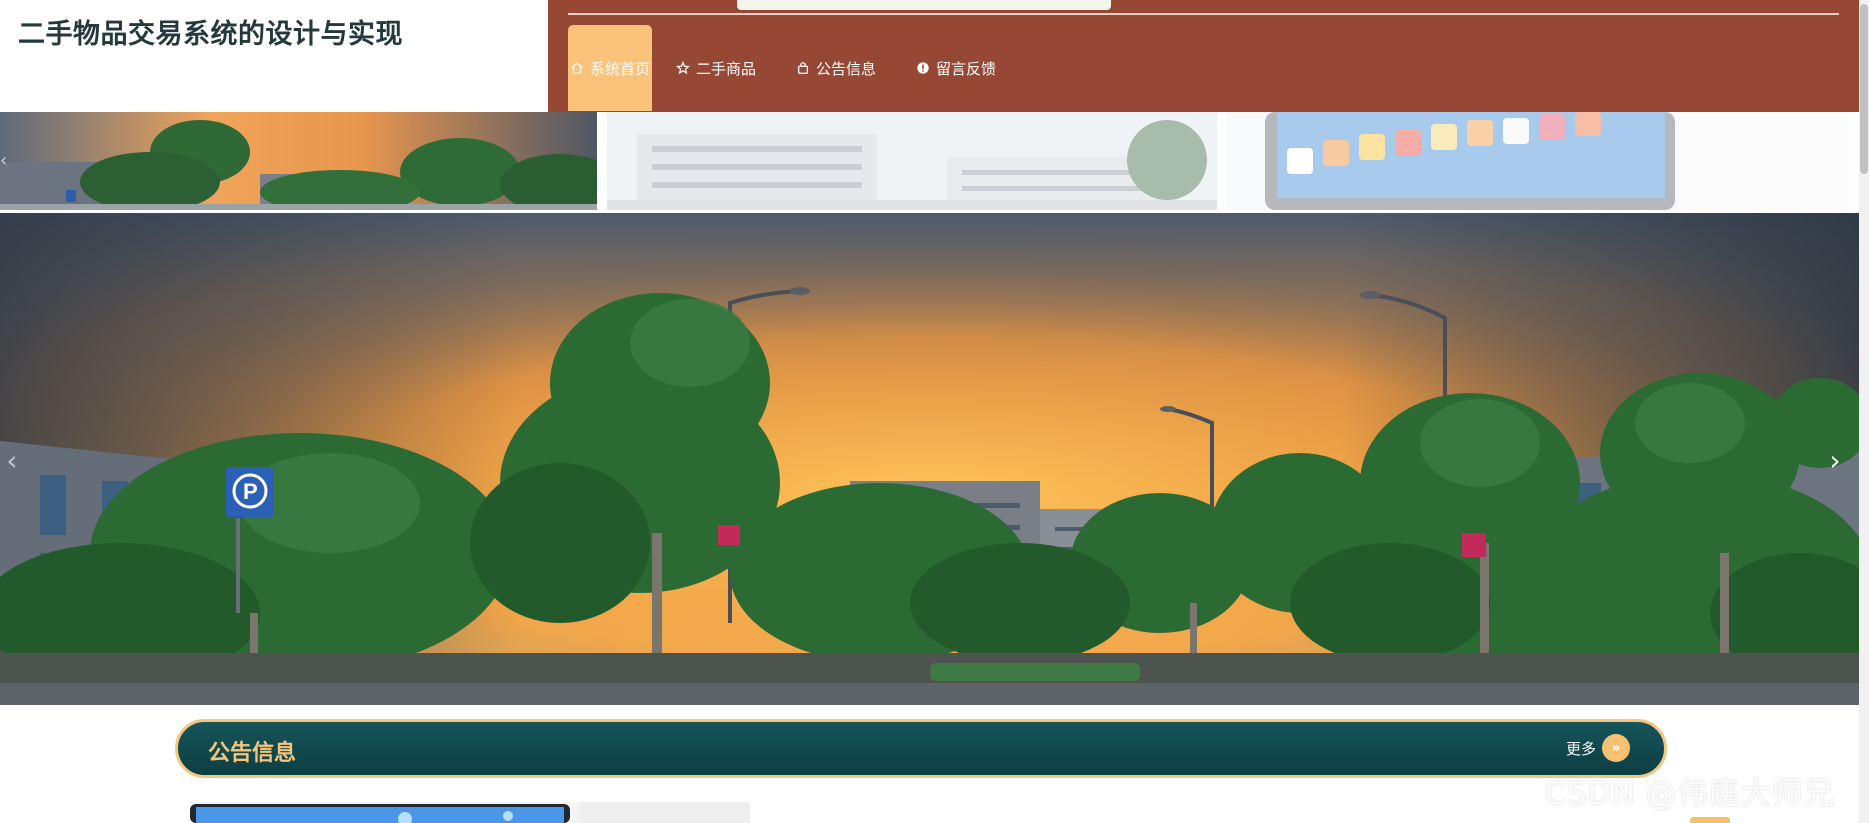 The height and width of the screenshot is (823, 1869). I want to click on main-nav-bar: 系统首页 二手商品 公告信息 留言反馈, so click(1203, 56).